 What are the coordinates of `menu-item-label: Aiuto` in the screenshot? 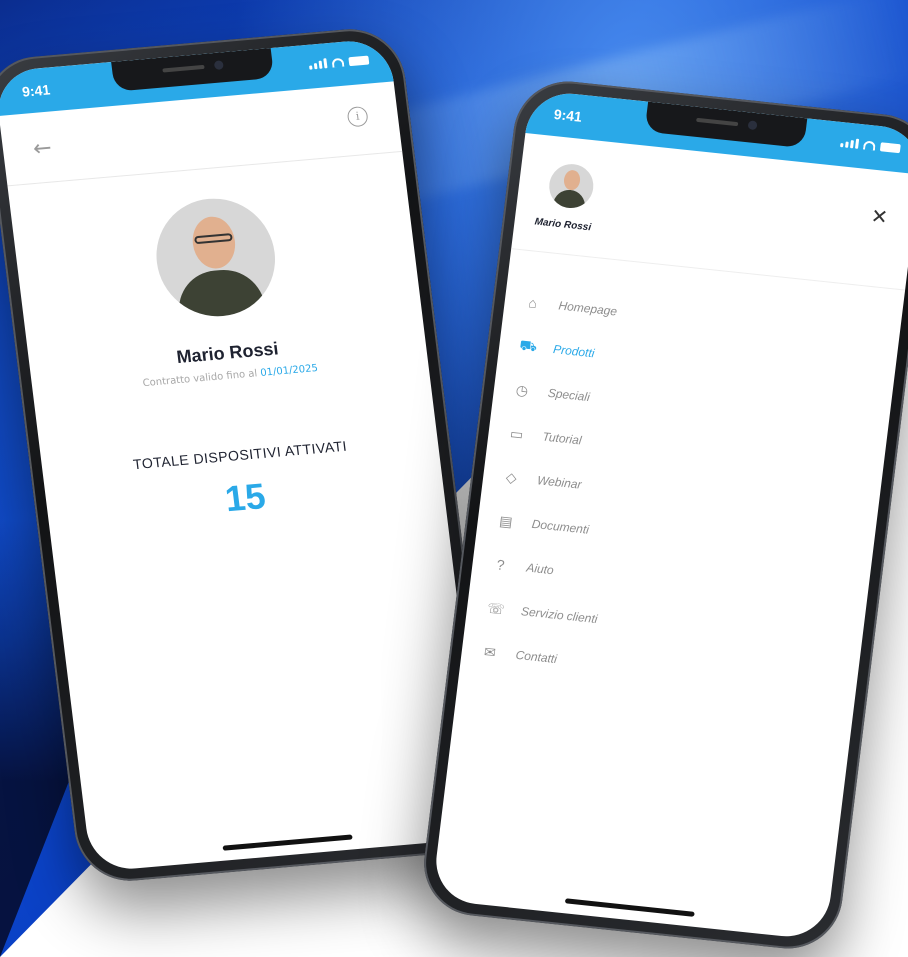 It's located at (540, 569).